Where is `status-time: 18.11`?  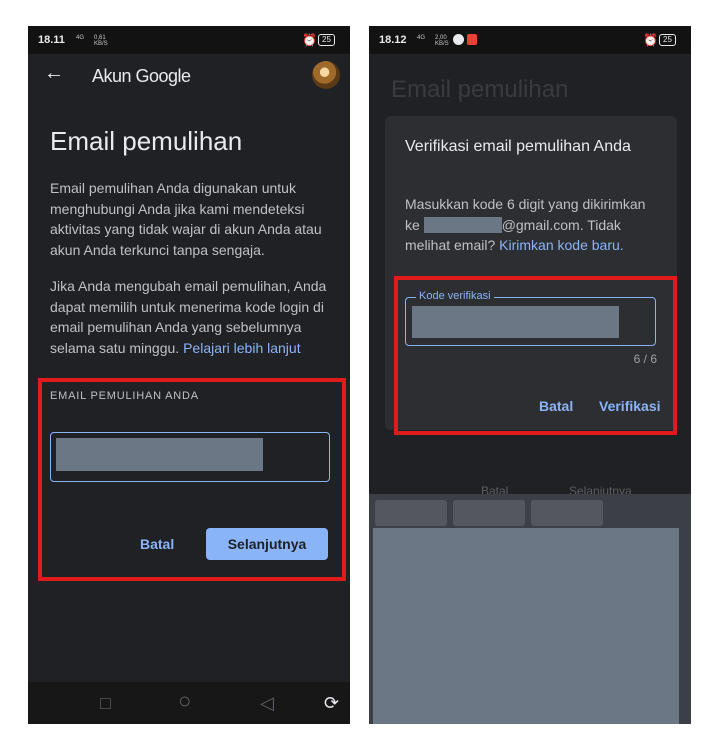
status-time: 18.11 is located at coordinates (51, 40).